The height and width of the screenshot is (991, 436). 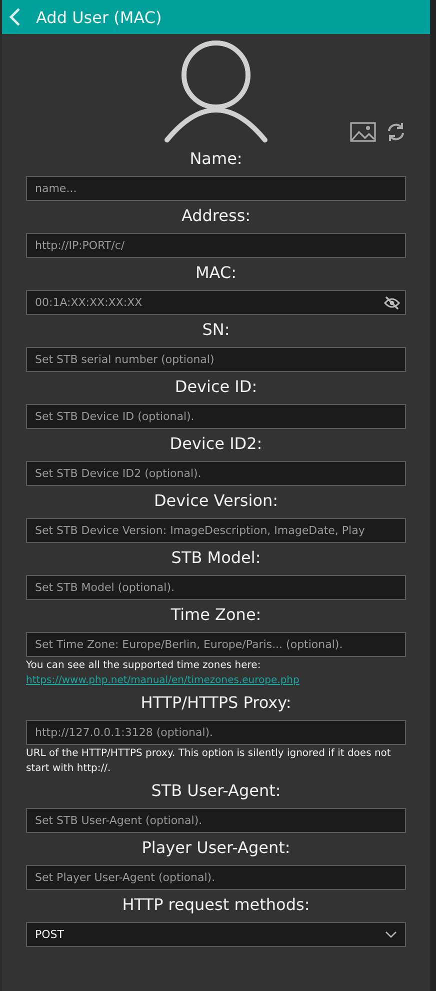 I want to click on timezones-link: https://www.php.net/manual/en/timezones.europe.php, so click(x=163, y=680).